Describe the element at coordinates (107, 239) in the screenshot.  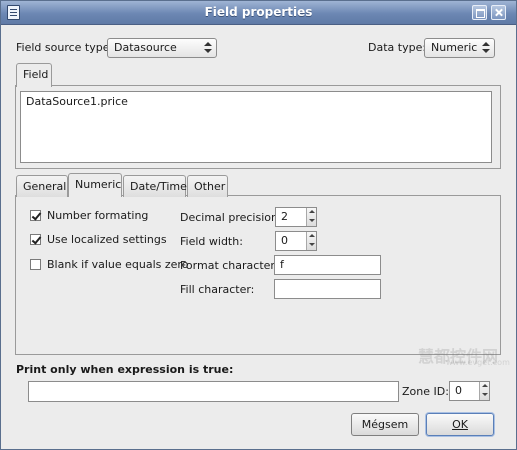
I see `localized-settings-label: Use localized settings` at that location.